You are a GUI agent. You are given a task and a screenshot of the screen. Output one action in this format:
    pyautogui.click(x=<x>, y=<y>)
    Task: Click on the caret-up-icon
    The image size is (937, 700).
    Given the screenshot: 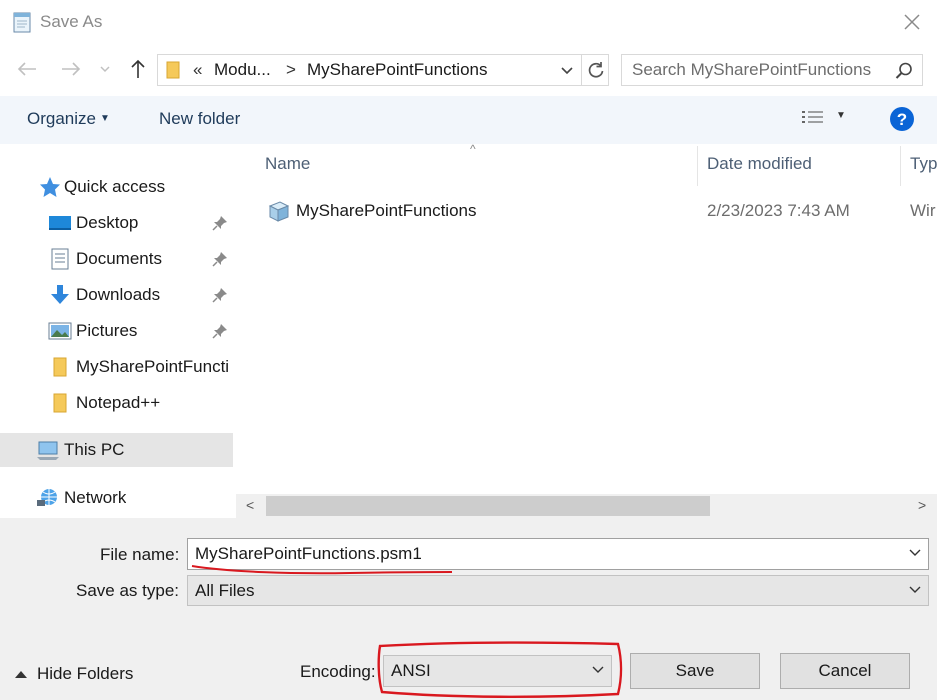 What is the action you would take?
    pyautogui.click(x=21, y=674)
    